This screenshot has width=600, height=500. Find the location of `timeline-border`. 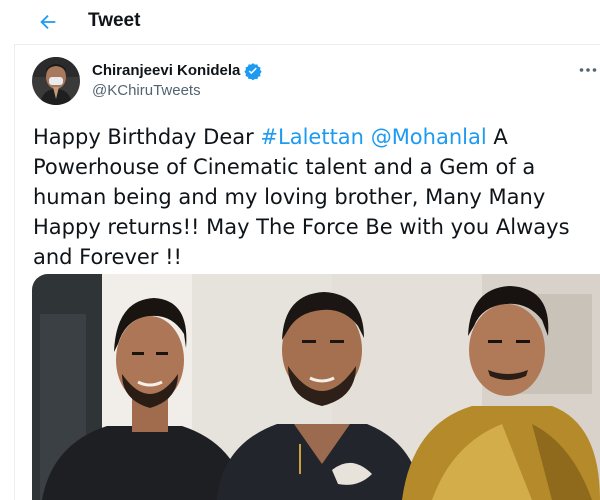

timeline-border is located at coordinates (14, 272).